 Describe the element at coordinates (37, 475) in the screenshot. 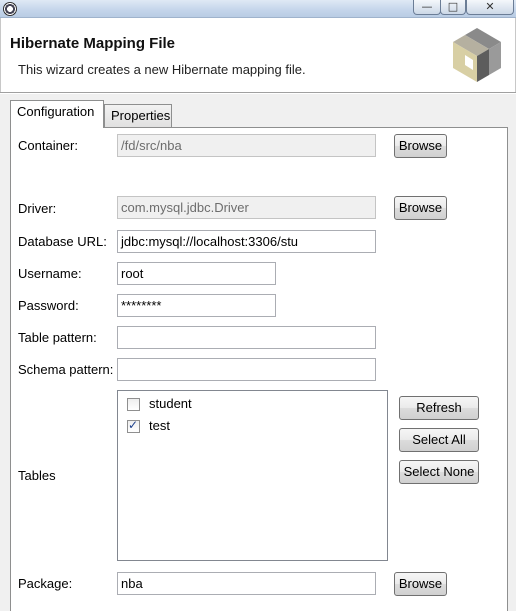

I see `tables-label: Tables` at that location.